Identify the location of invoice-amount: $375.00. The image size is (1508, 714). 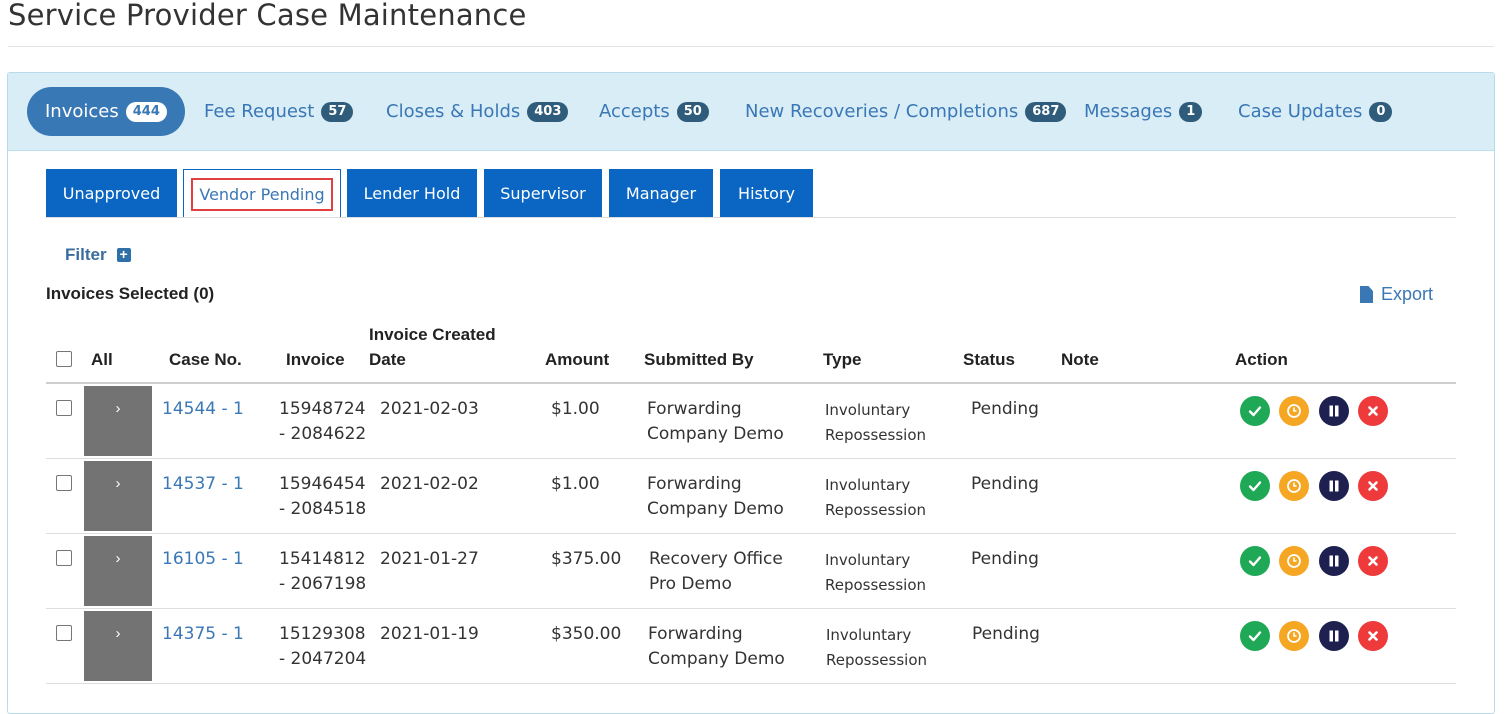
(586, 559).